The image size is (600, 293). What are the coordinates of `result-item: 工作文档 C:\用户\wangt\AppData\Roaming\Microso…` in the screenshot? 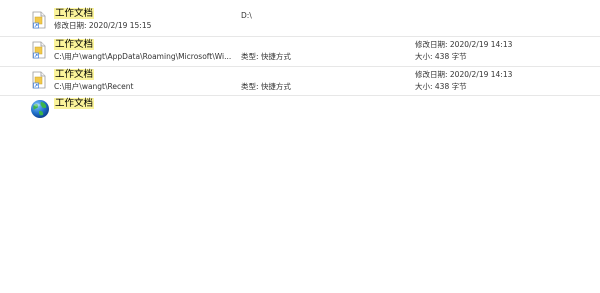 It's located at (300, 50).